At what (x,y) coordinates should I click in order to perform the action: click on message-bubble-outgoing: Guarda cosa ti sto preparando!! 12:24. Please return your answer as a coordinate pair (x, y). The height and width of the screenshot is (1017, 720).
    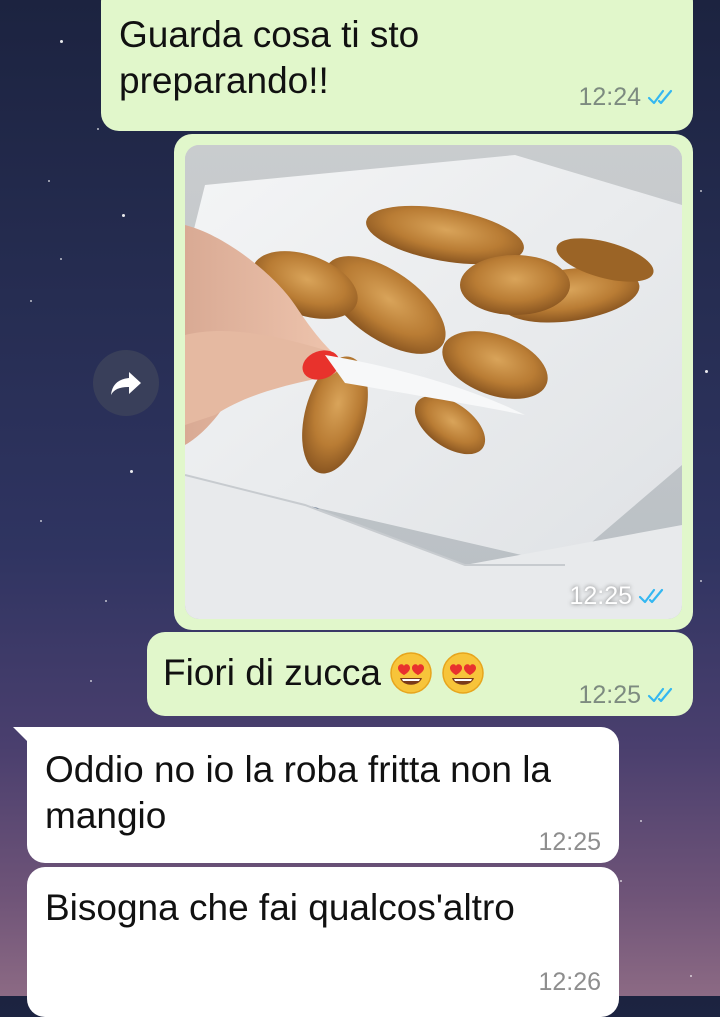
    Looking at the image, I should click on (397, 65).